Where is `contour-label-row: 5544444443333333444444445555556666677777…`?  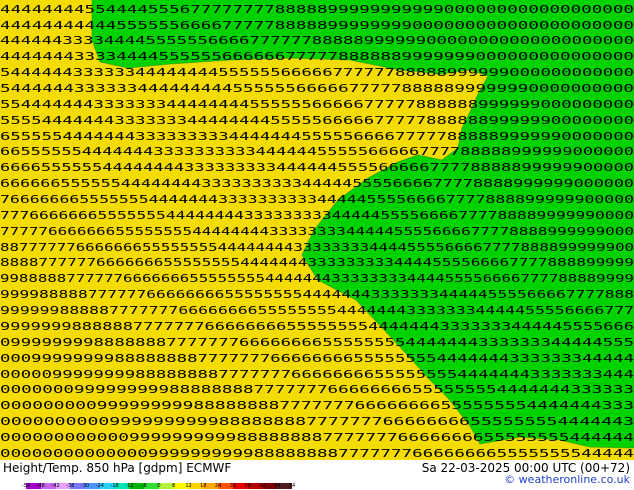
contour-label-row: 5544444443333333444444445555556666677777… is located at coordinates (317, 104).